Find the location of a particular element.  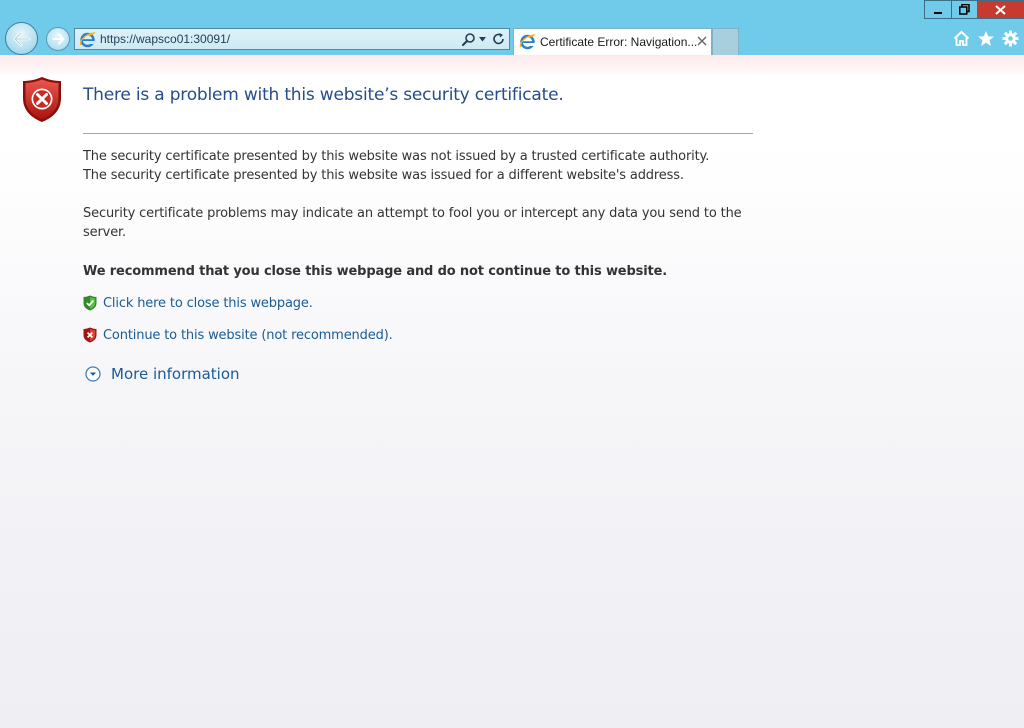

shield-error-icon is located at coordinates (42, 99).